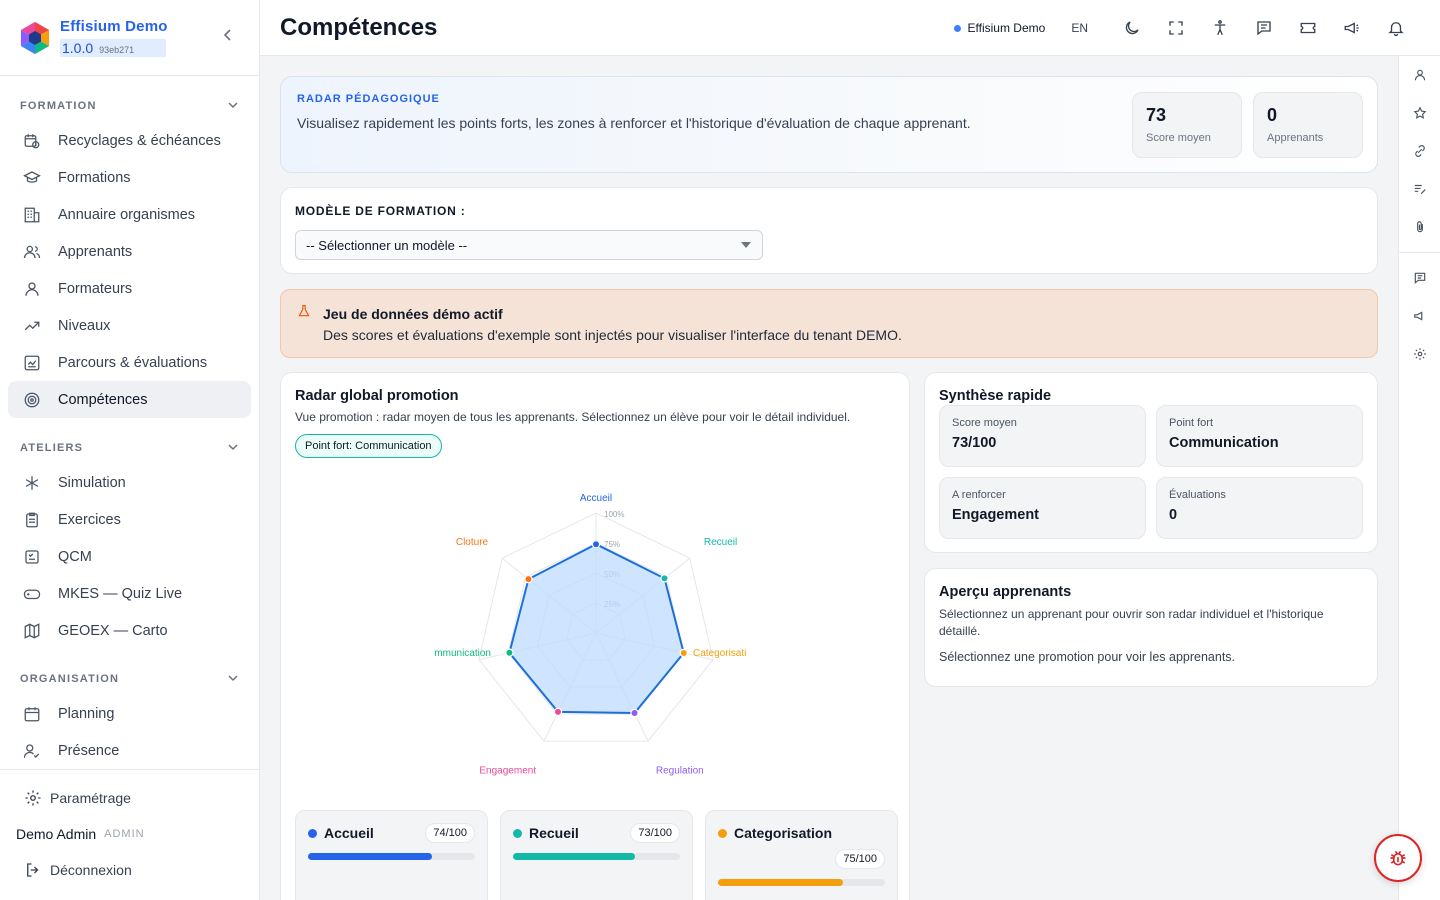  Describe the element at coordinates (127, 214) in the screenshot. I see `sidebar-item-label: Annuaire organismes` at that location.